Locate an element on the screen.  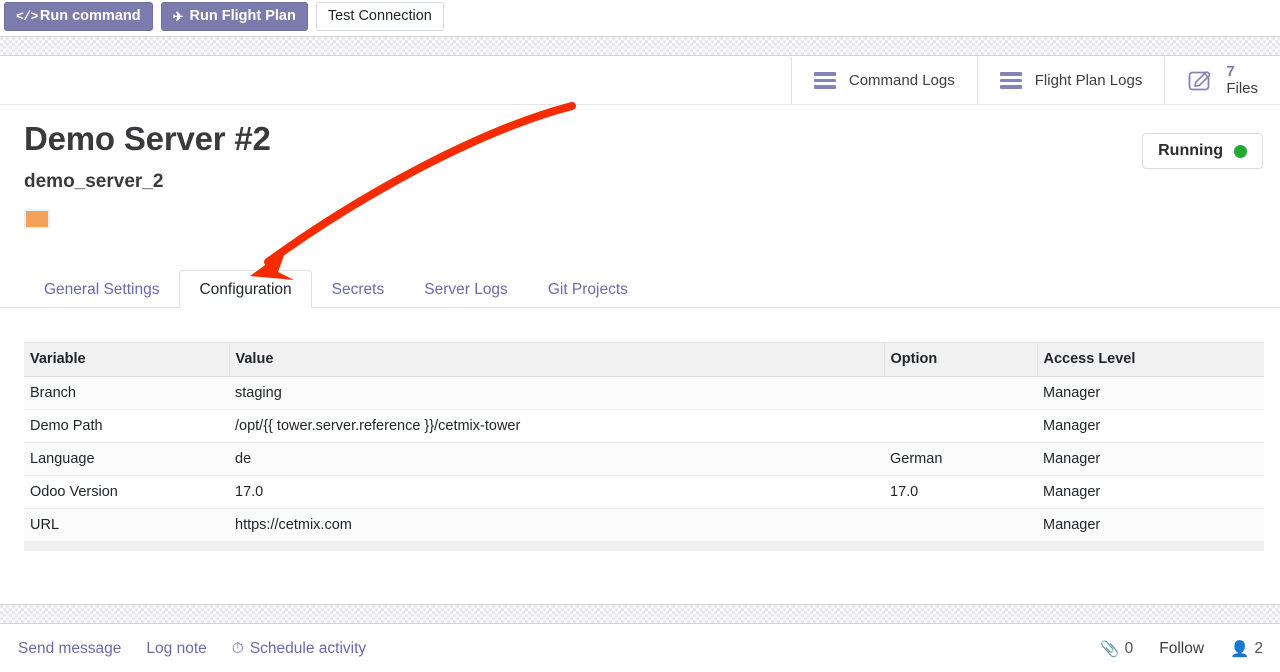
send-message-label: Send message is located at coordinates (70, 648).